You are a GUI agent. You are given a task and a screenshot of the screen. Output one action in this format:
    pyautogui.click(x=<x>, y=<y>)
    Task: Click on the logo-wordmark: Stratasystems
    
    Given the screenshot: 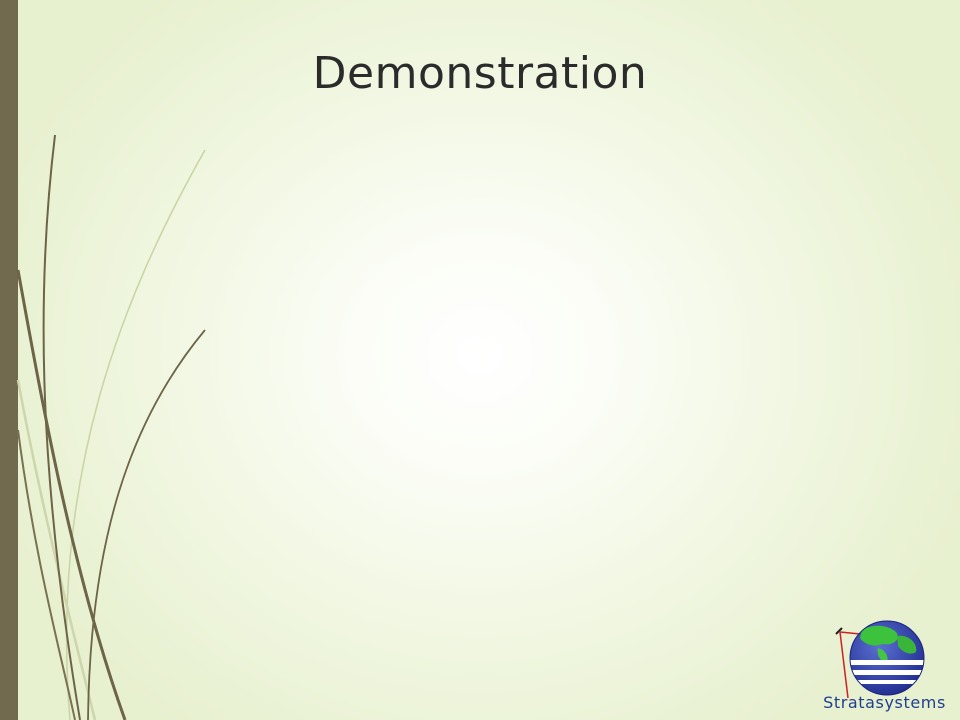 What is the action you would take?
    pyautogui.click(x=884, y=702)
    